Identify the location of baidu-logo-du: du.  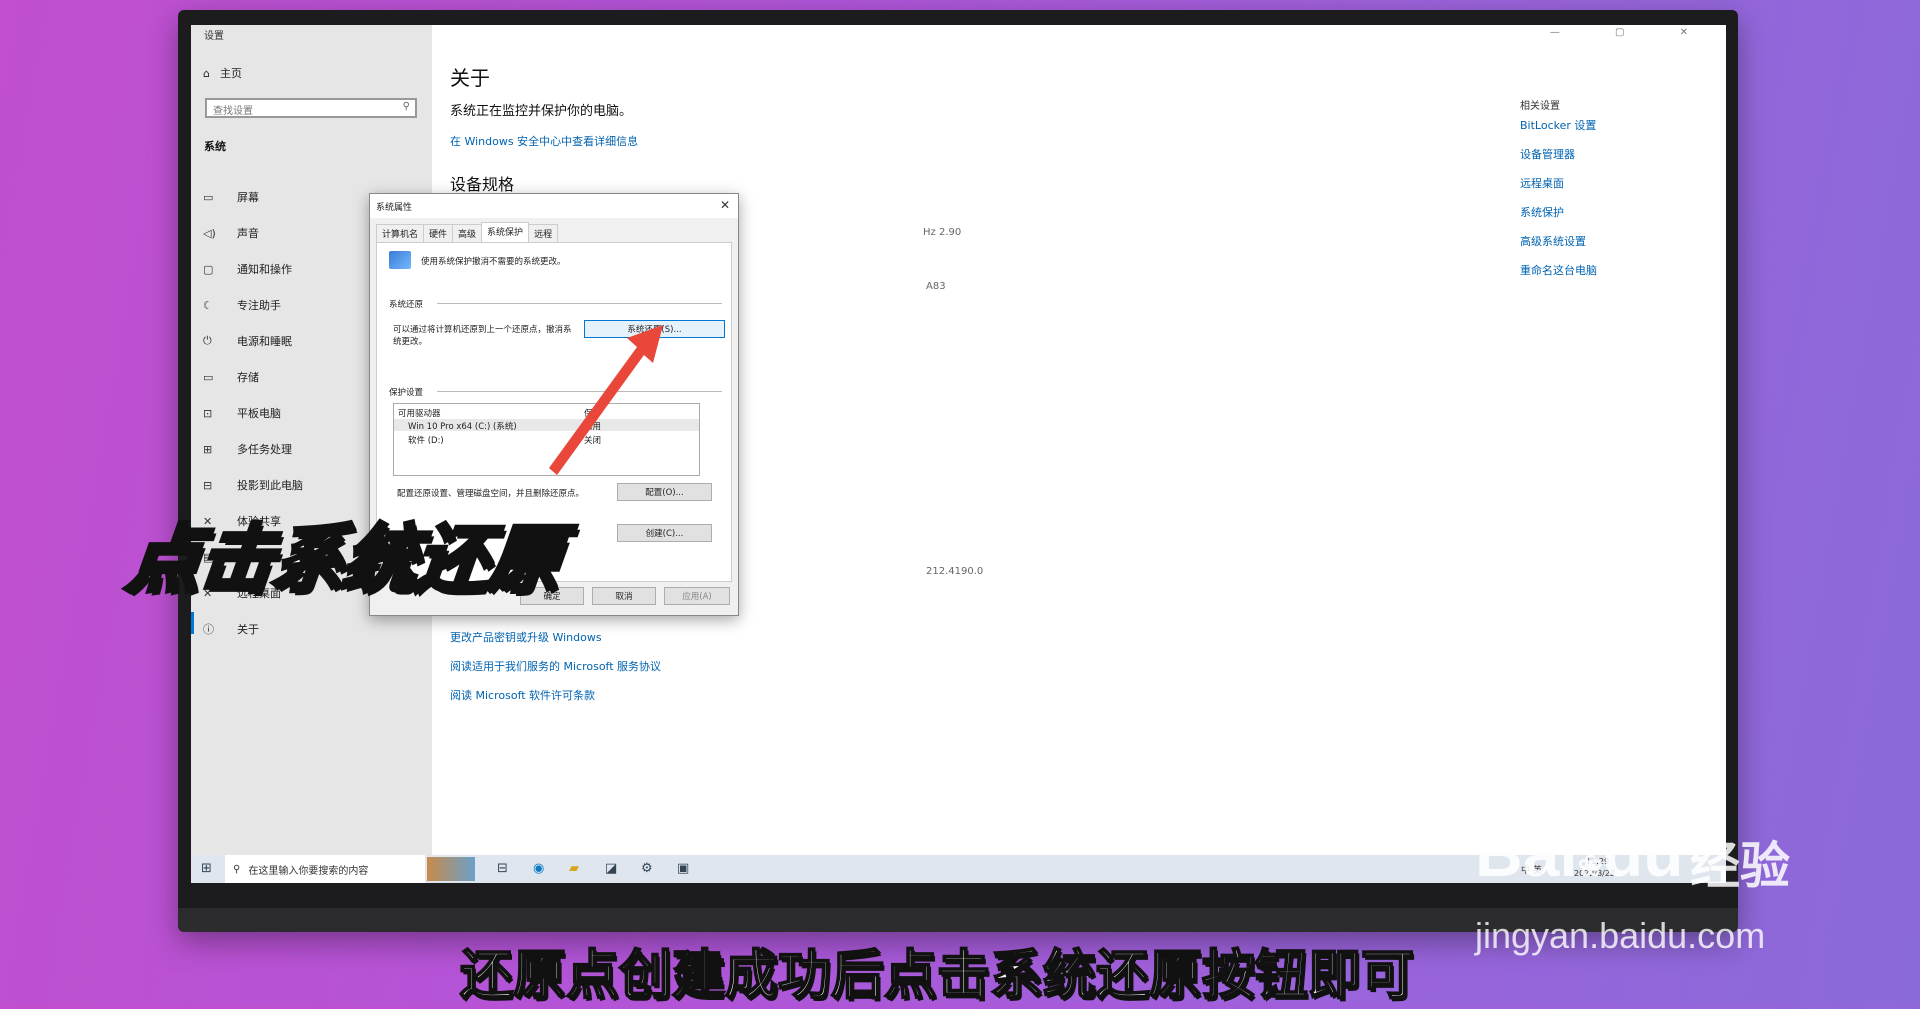
(1643, 853).